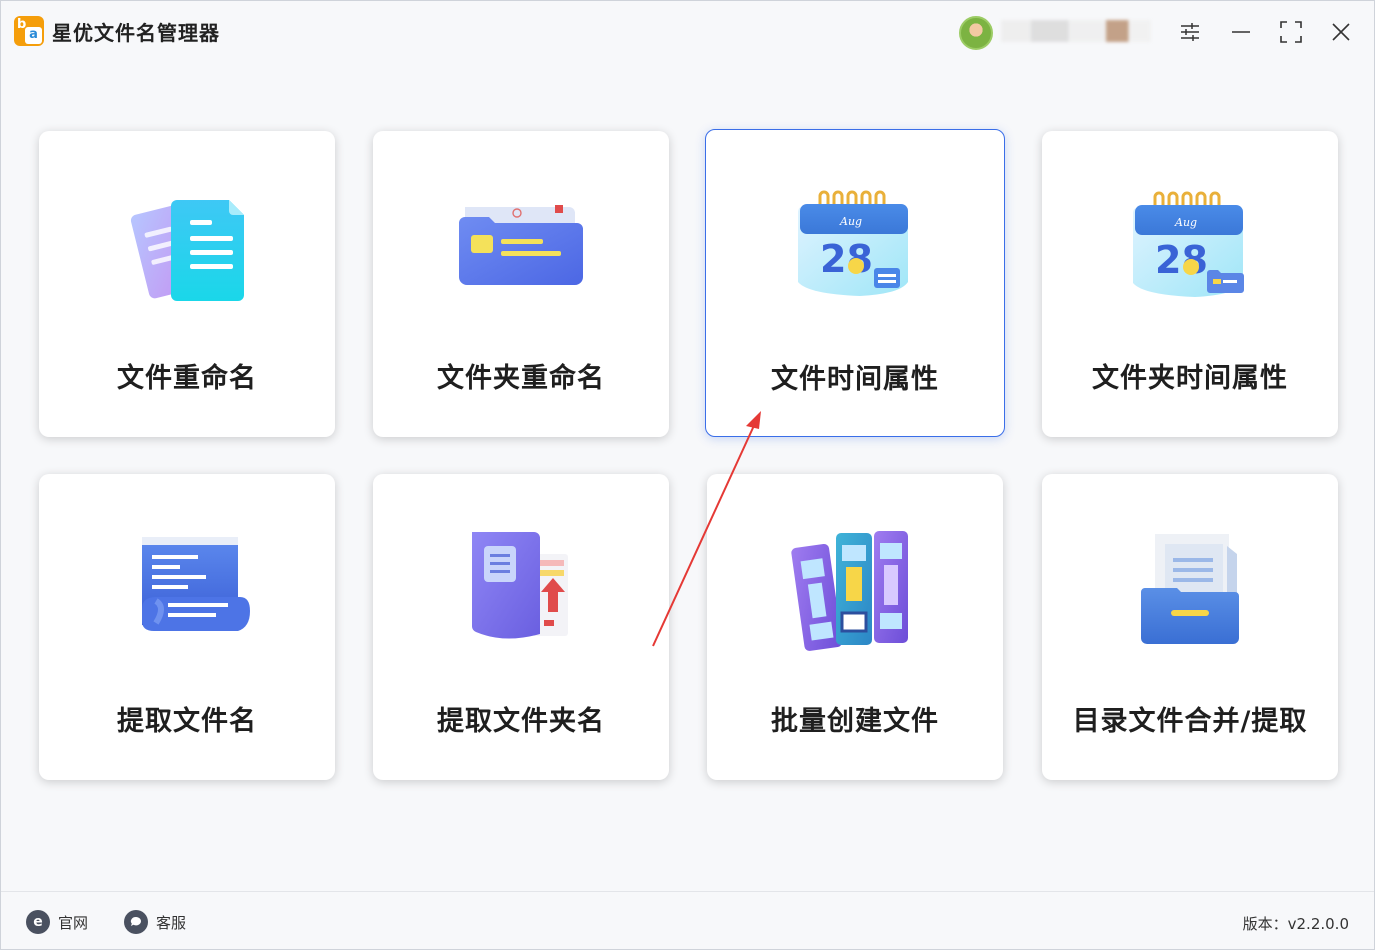  I want to click on version-text: 版本：v2.2.0.0, so click(1295, 924).